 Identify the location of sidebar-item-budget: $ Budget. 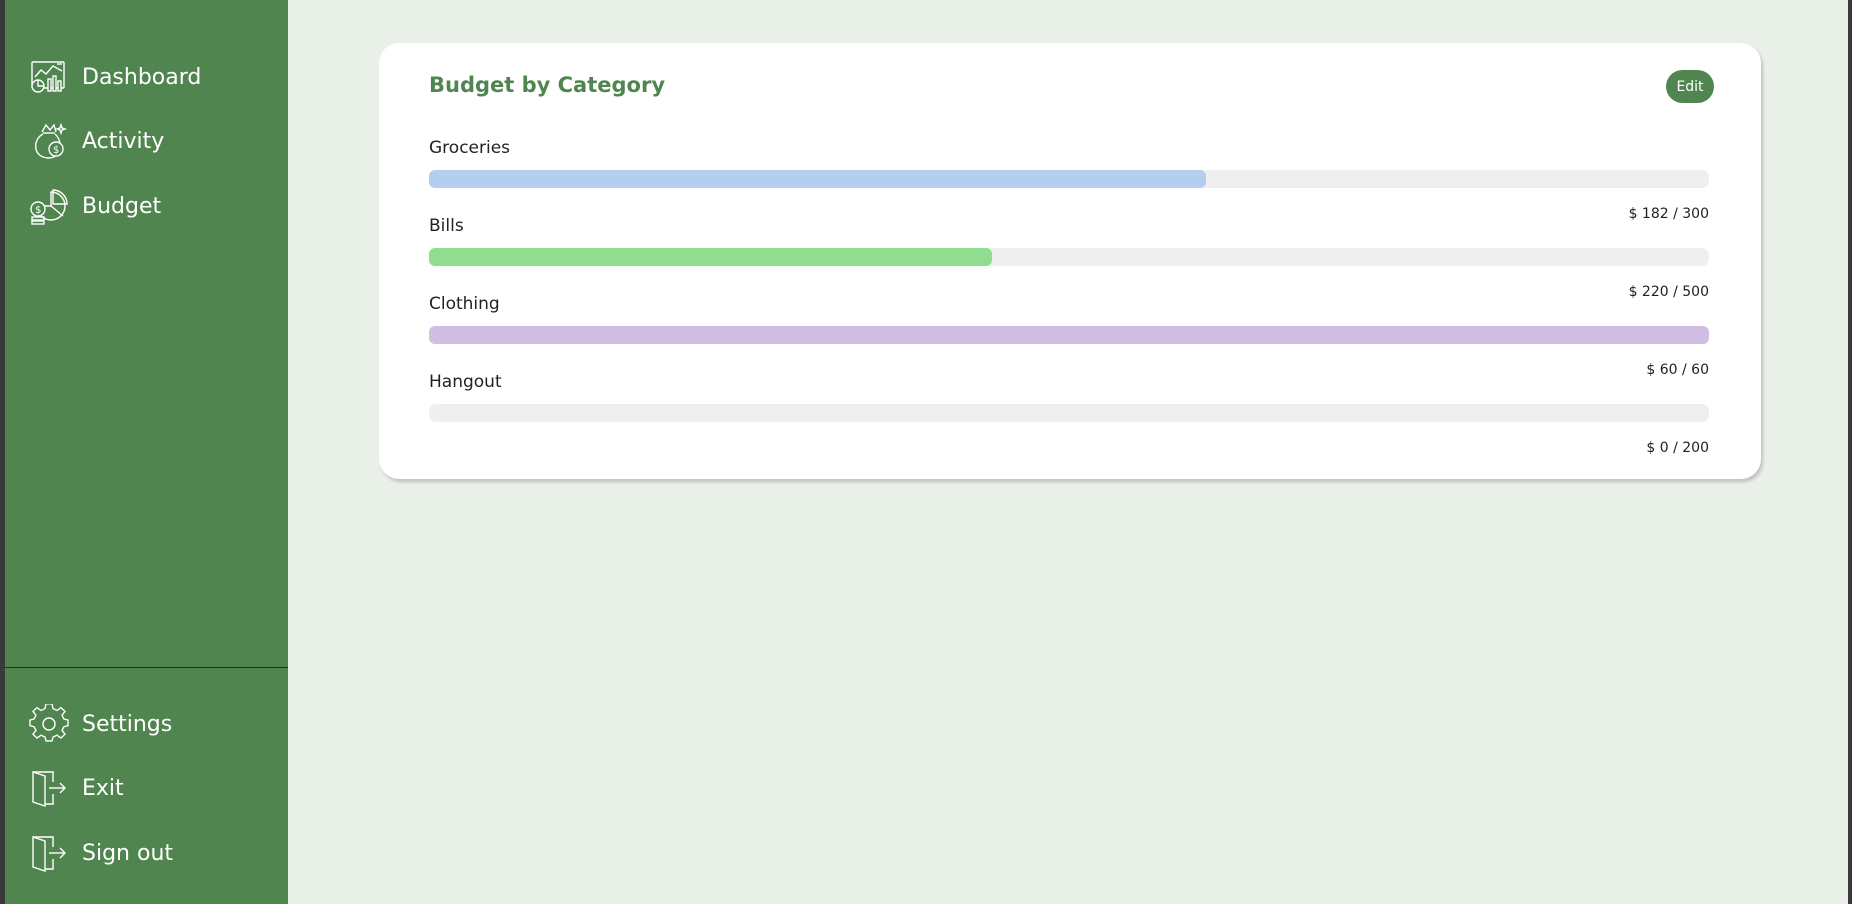
(153, 206).